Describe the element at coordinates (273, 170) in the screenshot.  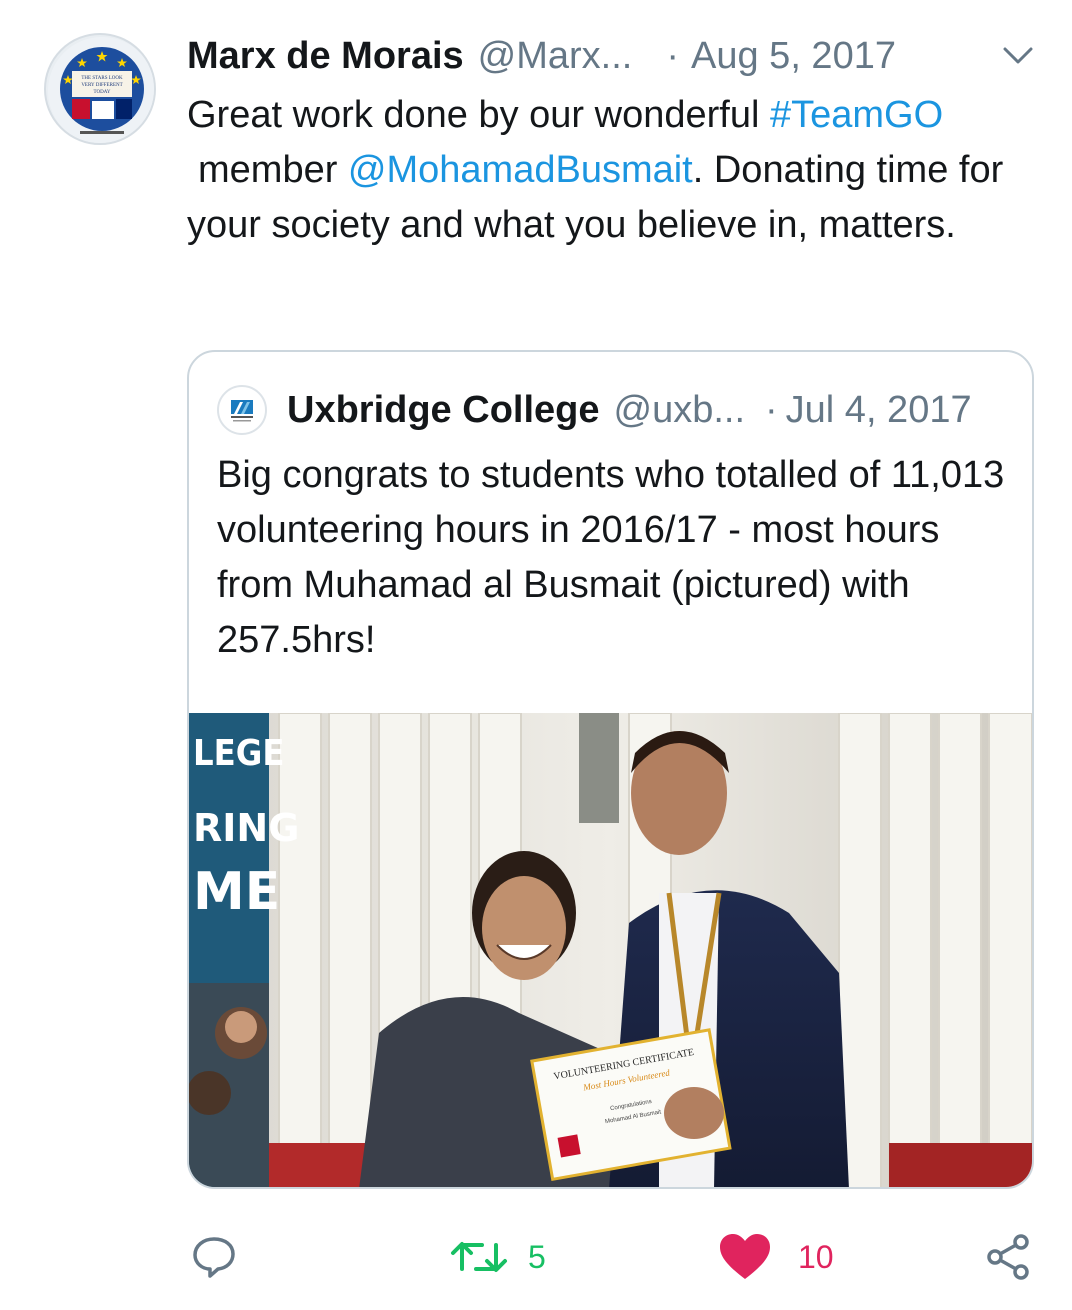
I see `tweet-text-part2: member` at that location.